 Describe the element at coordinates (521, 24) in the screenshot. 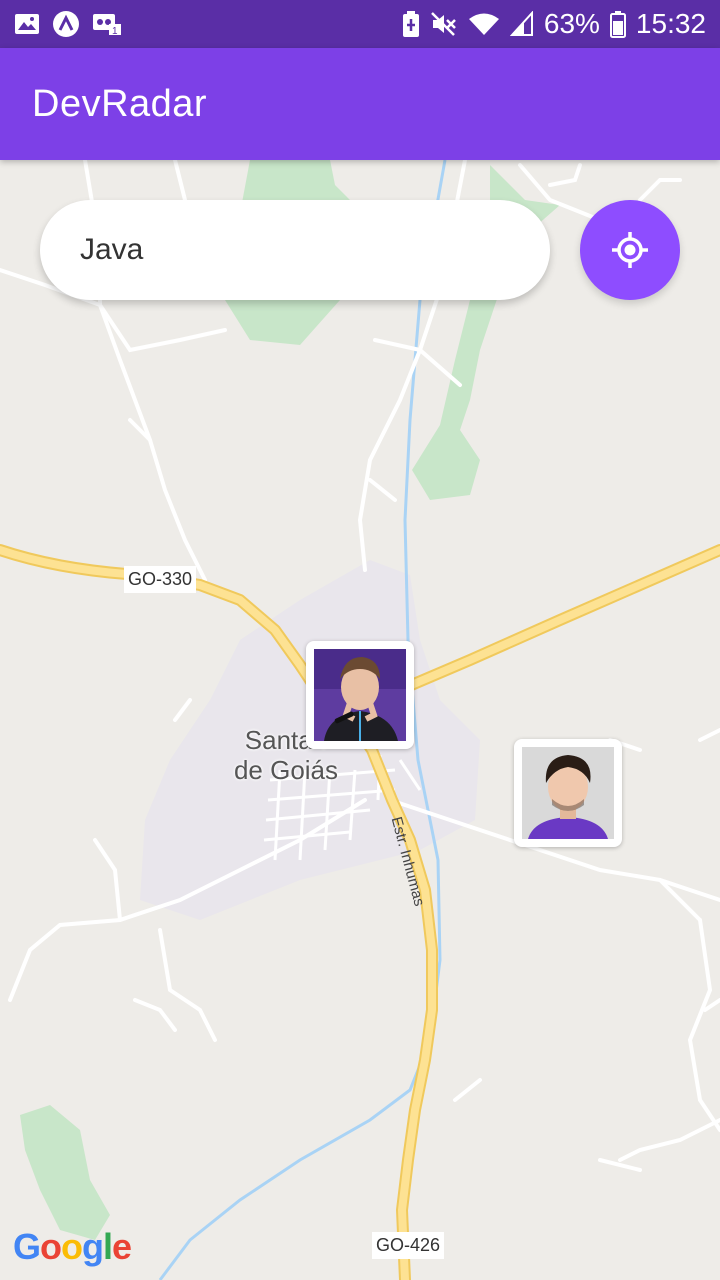

I see `signal-icon` at that location.